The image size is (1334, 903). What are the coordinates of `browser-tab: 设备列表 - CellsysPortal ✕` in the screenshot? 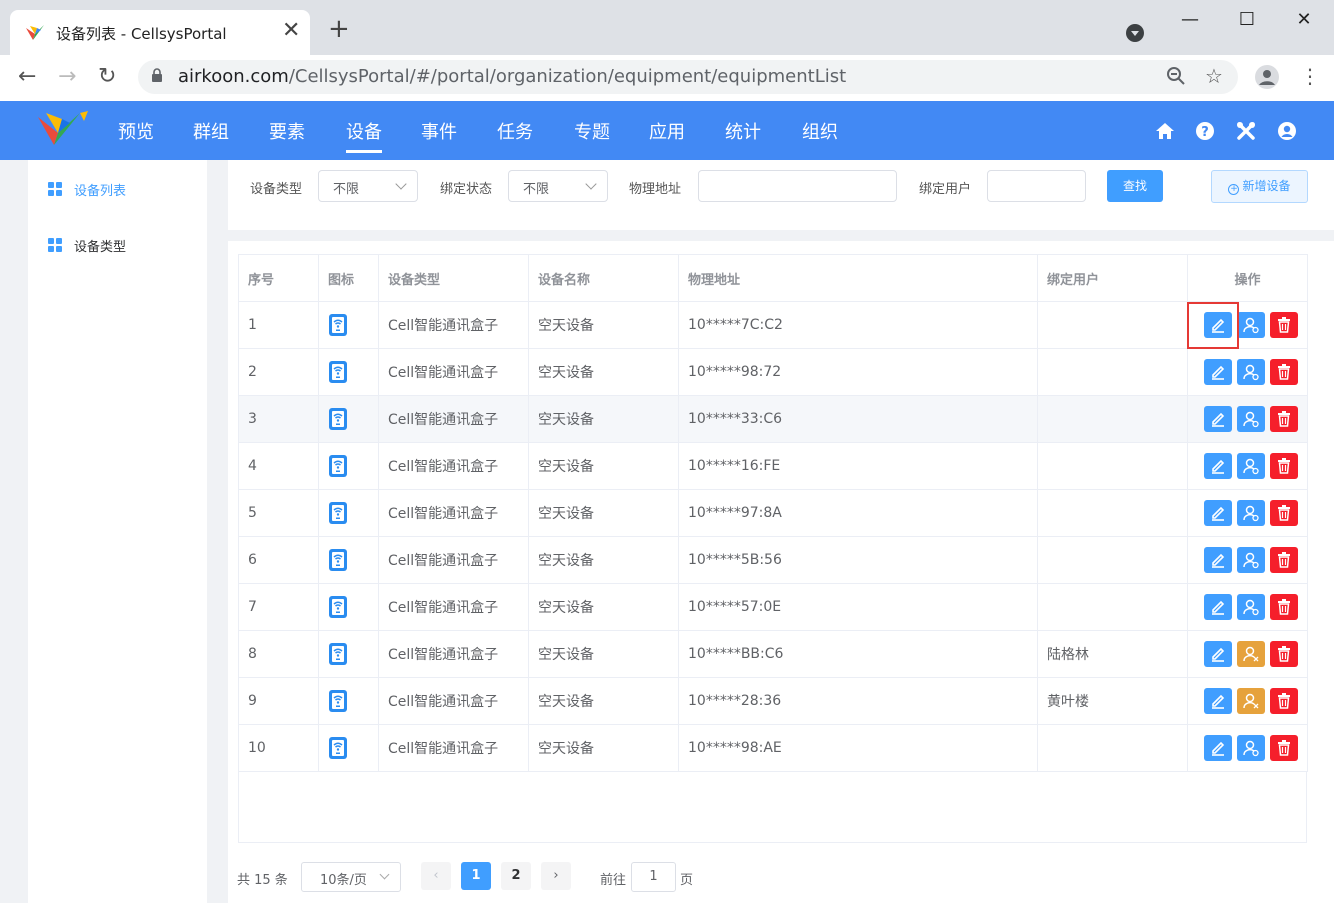 It's located at (160, 32).